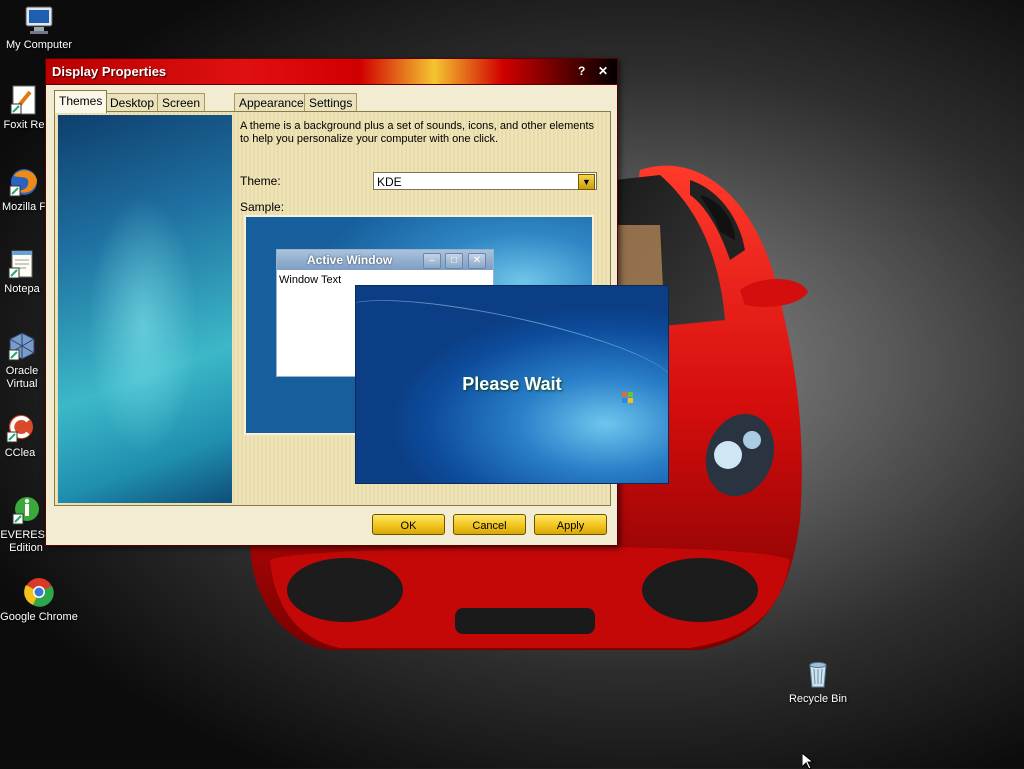 The width and height of the screenshot is (1024, 769). I want to click on firefox-icon, so click(24, 182).